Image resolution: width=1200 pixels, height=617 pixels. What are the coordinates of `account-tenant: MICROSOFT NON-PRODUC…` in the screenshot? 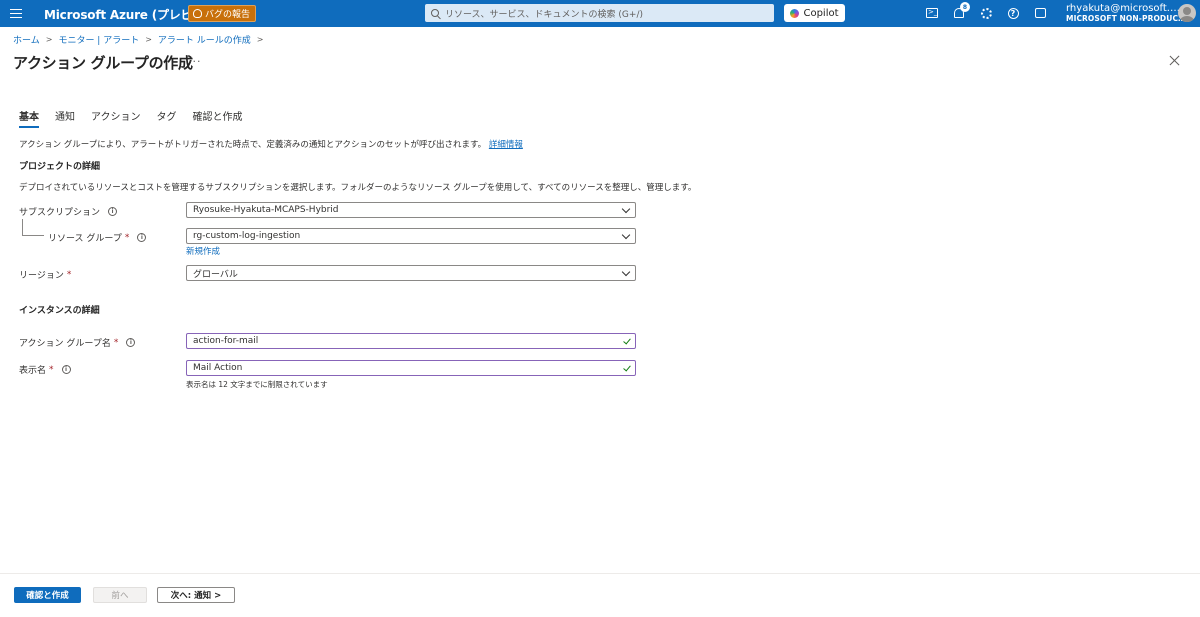 It's located at (1126, 18).